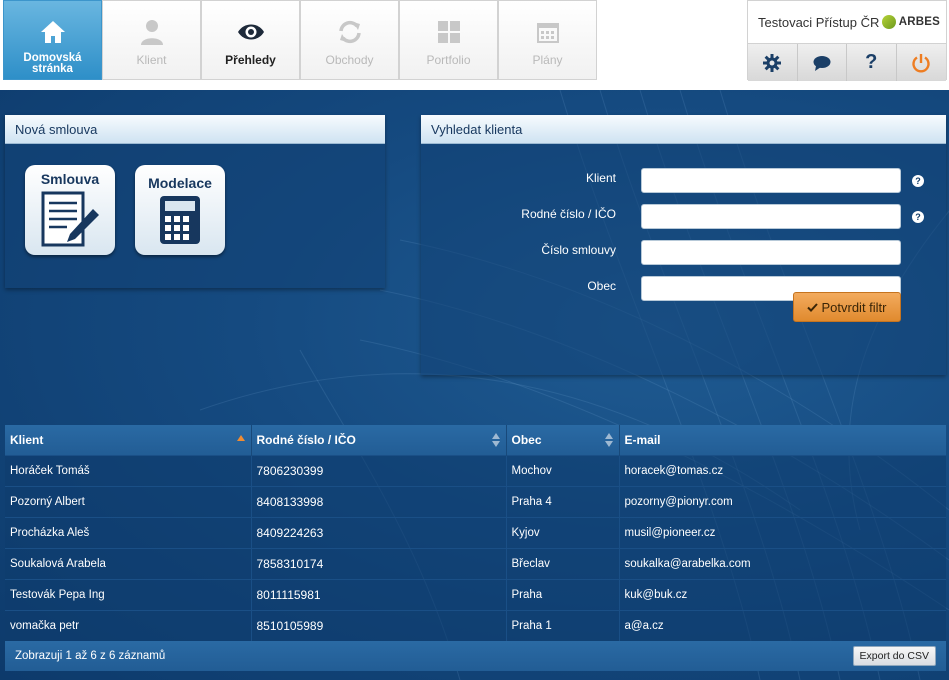 The width and height of the screenshot is (949, 680). I want to click on export-csv-button: Export do CSV, so click(894, 656).